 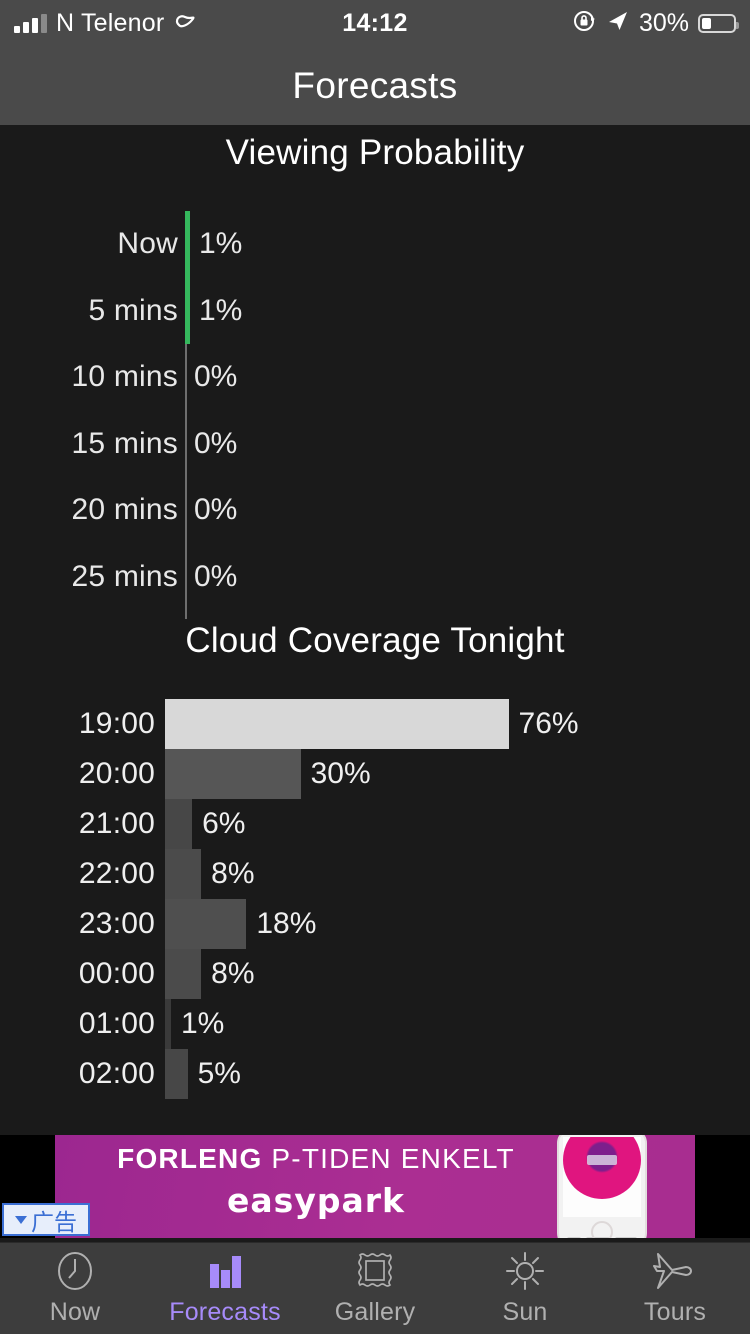 I want to click on hour-label: 22:00, so click(x=116, y=873).